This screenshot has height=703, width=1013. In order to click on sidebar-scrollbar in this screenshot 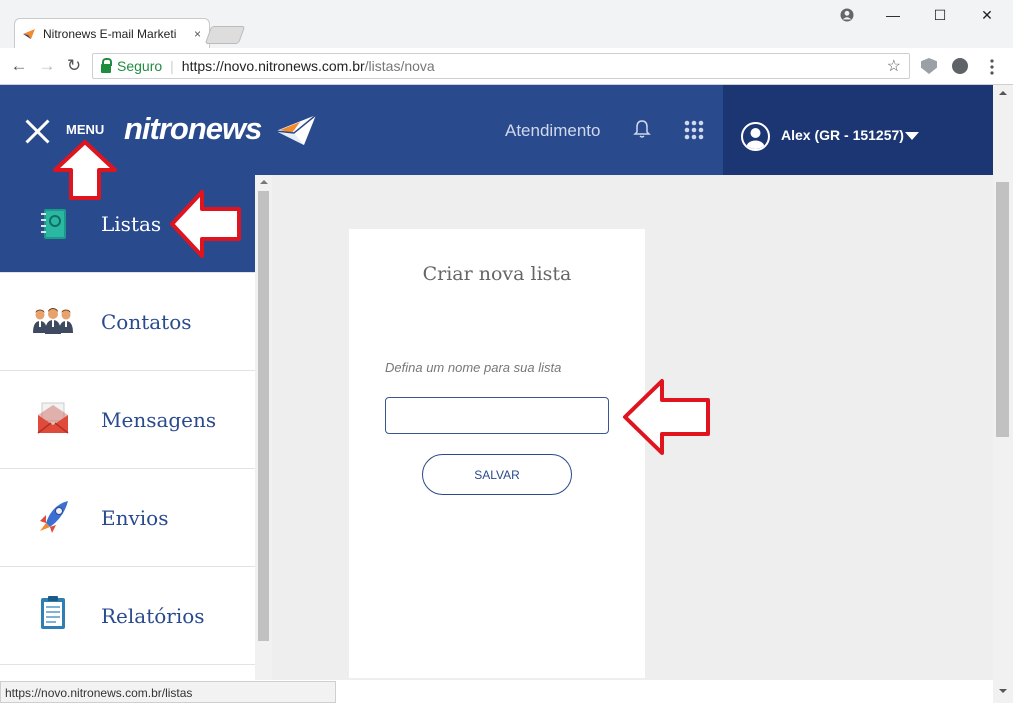, I will do `click(263, 427)`.